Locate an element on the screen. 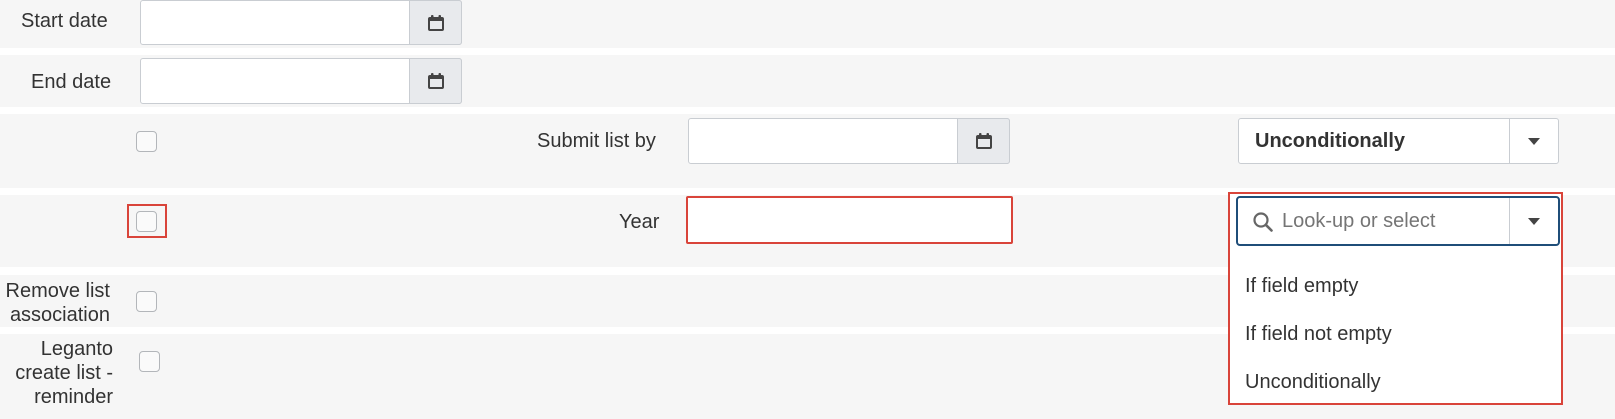 This screenshot has width=1615, height=419. submit-list-by-calendar-button is located at coordinates (983, 141).